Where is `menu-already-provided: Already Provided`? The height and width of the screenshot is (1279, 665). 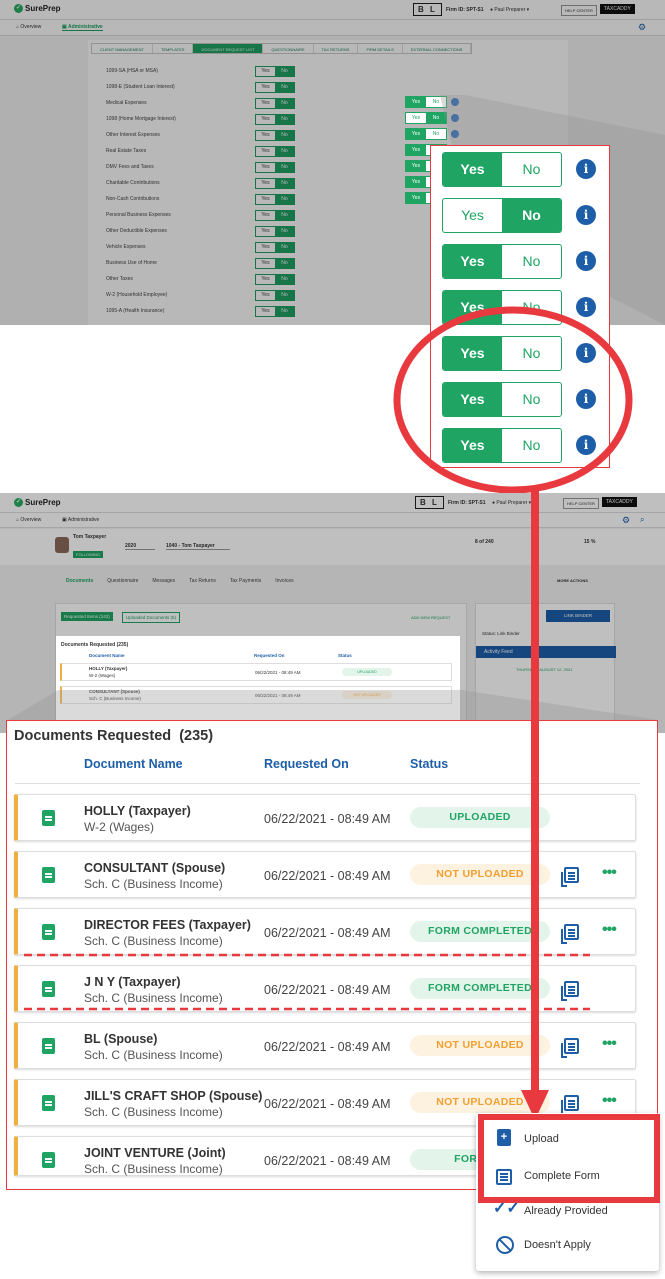 menu-already-provided: Already Provided is located at coordinates (566, 1211).